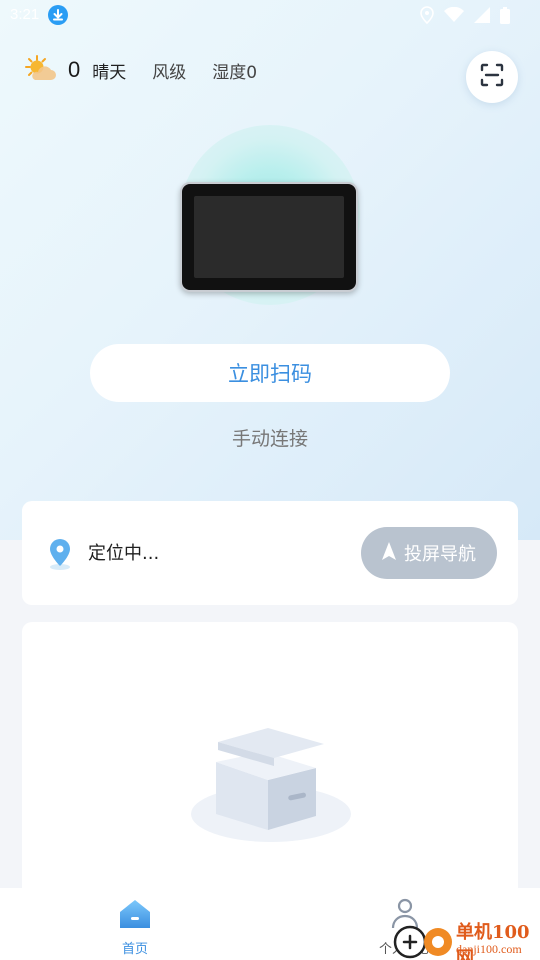 The height and width of the screenshot is (960, 540). What do you see at coordinates (270, 373) in the screenshot?
I see `scan-now-button: 立即扫码` at bounding box center [270, 373].